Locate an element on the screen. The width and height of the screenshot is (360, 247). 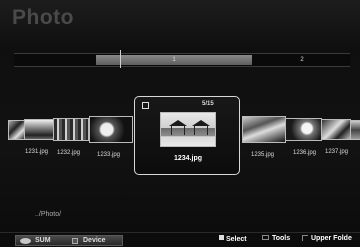
device-selector: SUM Device is located at coordinates (69, 240).